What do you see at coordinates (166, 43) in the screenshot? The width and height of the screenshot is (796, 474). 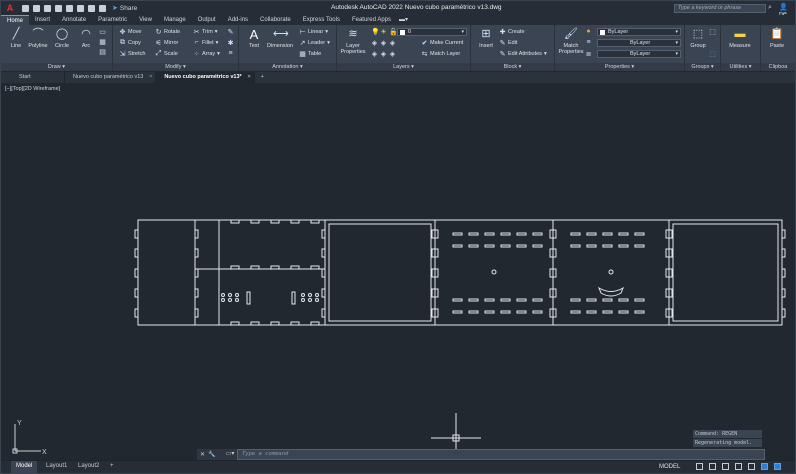 I see `mirror-button: ⚟ Mirror` at bounding box center [166, 43].